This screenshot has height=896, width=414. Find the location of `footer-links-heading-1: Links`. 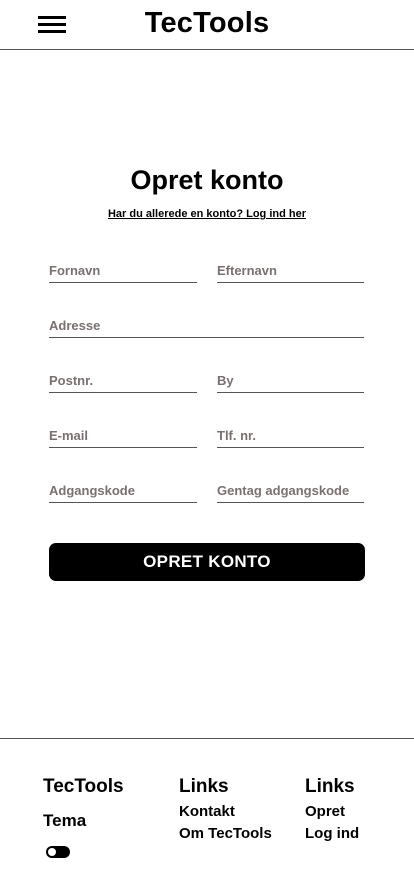

footer-links-heading-1: Links is located at coordinates (204, 786).